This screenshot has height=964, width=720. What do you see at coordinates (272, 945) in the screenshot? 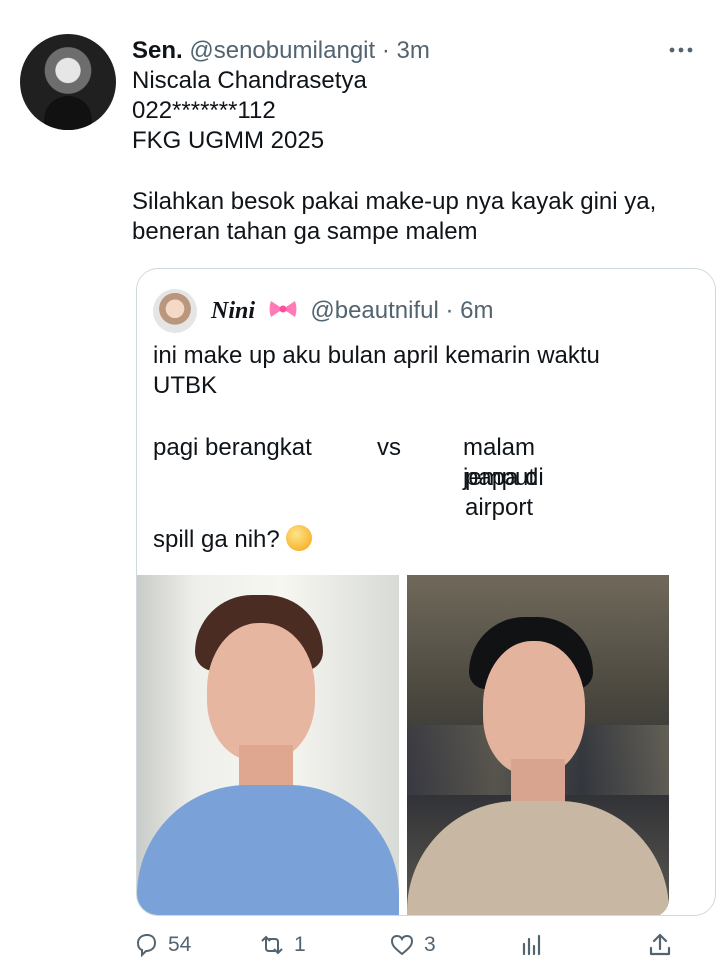
I see `retweet-icon` at bounding box center [272, 945].